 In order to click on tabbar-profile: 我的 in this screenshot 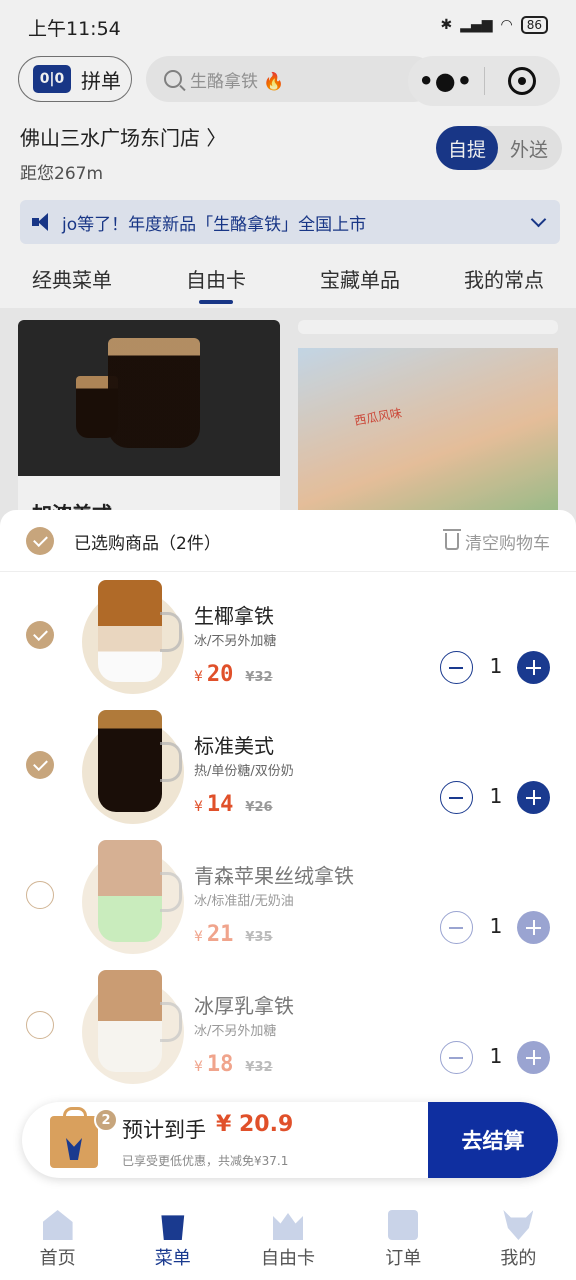, I will do `click(518, 1238)`.